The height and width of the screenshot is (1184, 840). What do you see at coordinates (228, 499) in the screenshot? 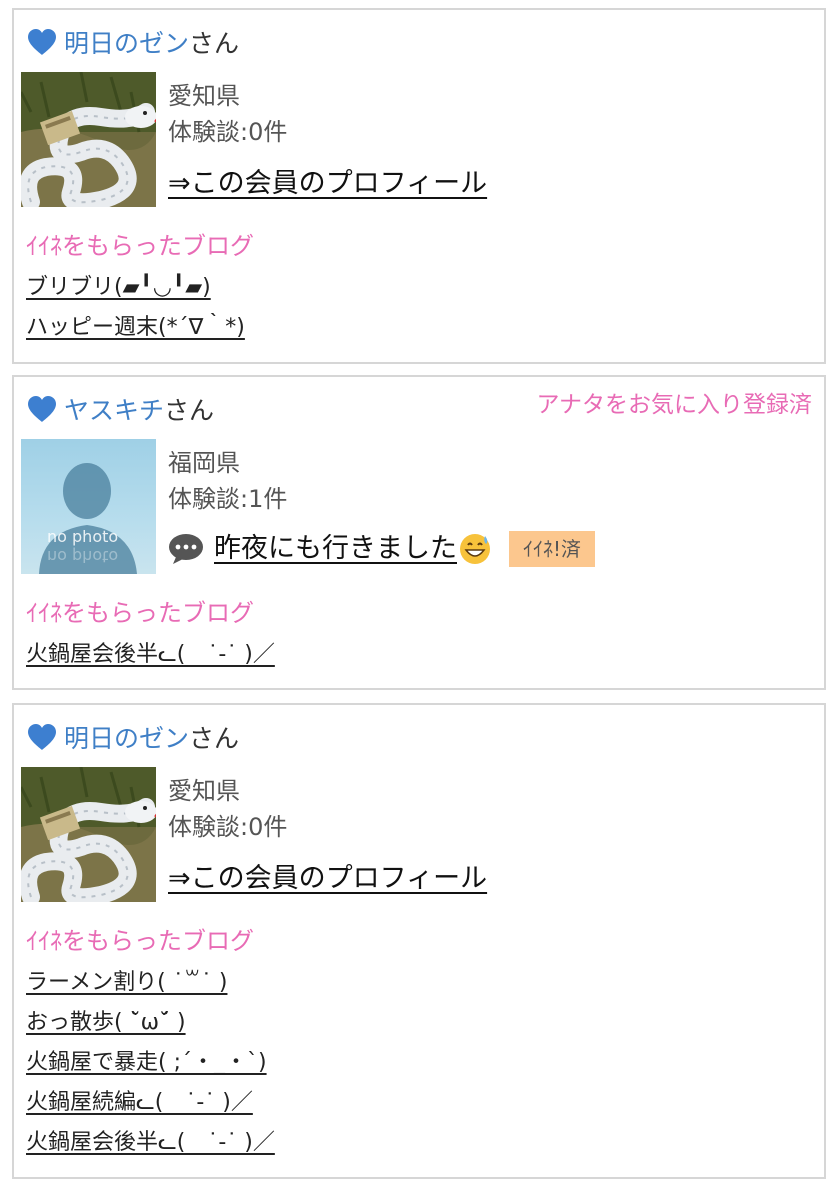
I see `experience-count: 体験談:1件` at bounding box center [228, 499].